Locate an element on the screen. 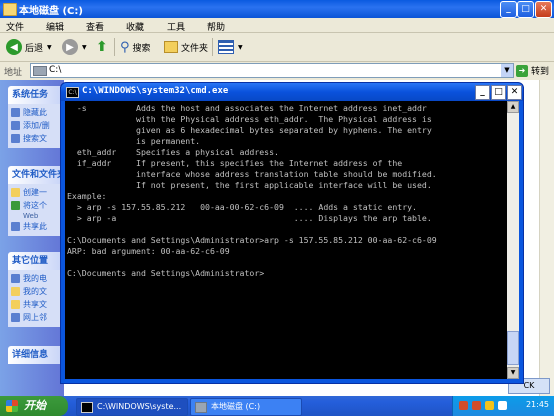 Image resolution: width=554 pixels, height=416 pixels. folders-button: 文件夹 is located at coordinates (186, 47).